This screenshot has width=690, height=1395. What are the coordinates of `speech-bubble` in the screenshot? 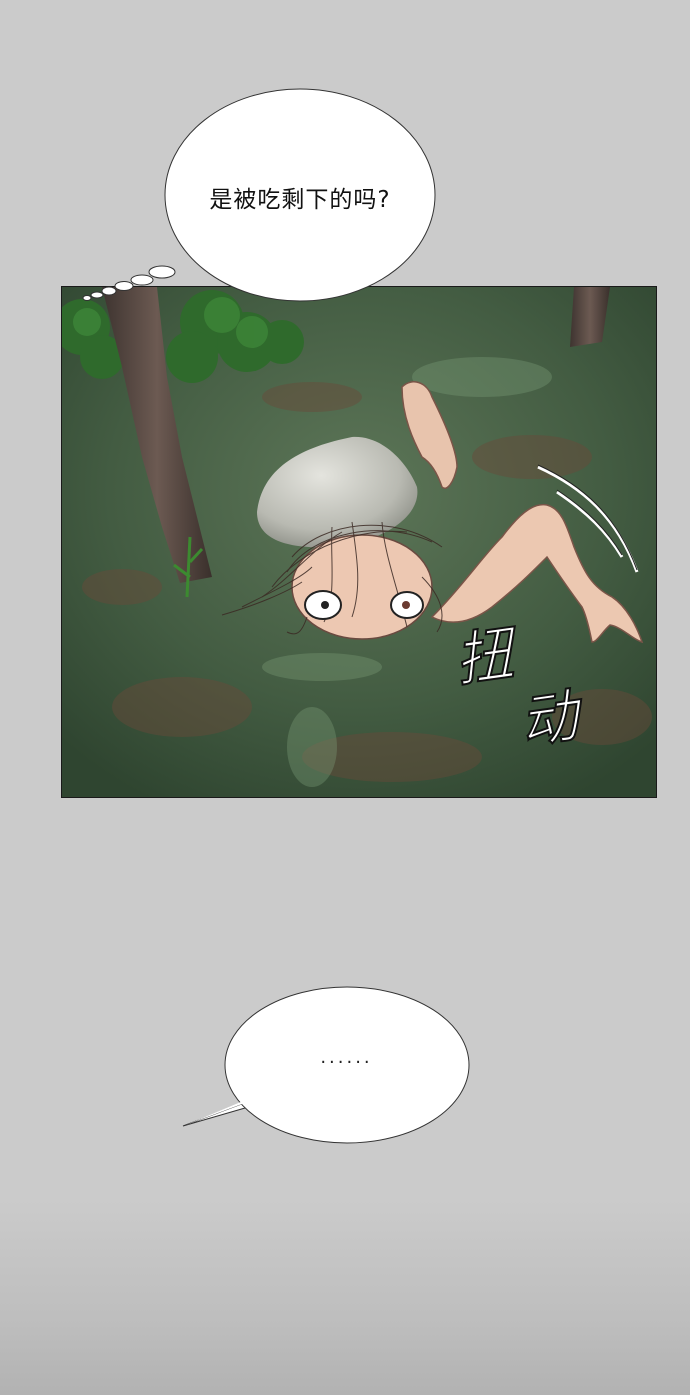 It's located at (326, 1065).